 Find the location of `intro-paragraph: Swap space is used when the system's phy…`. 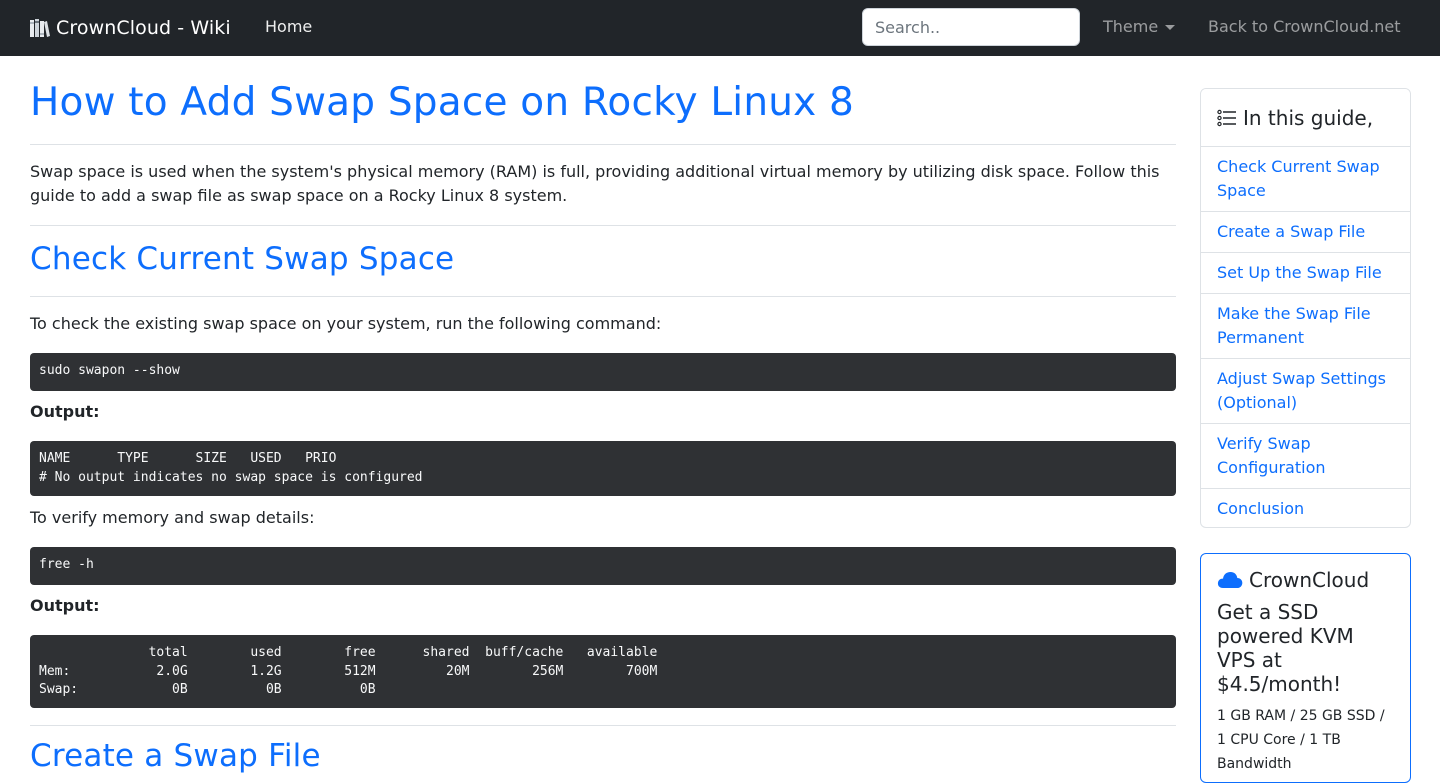

intro-paragraph: Swap space is used when the system's phy… is located at coordinates (595, 183).